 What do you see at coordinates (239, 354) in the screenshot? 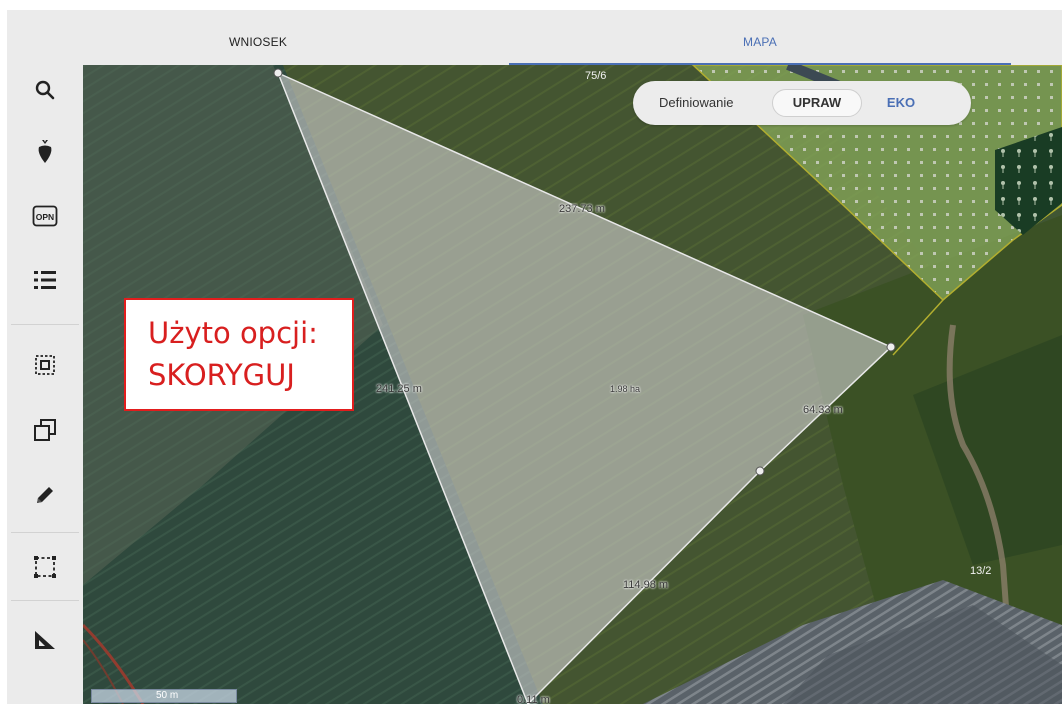
I see `instruction-callout: Użyto opcji: SKORYGUJ` at bounding box center [239, 354].